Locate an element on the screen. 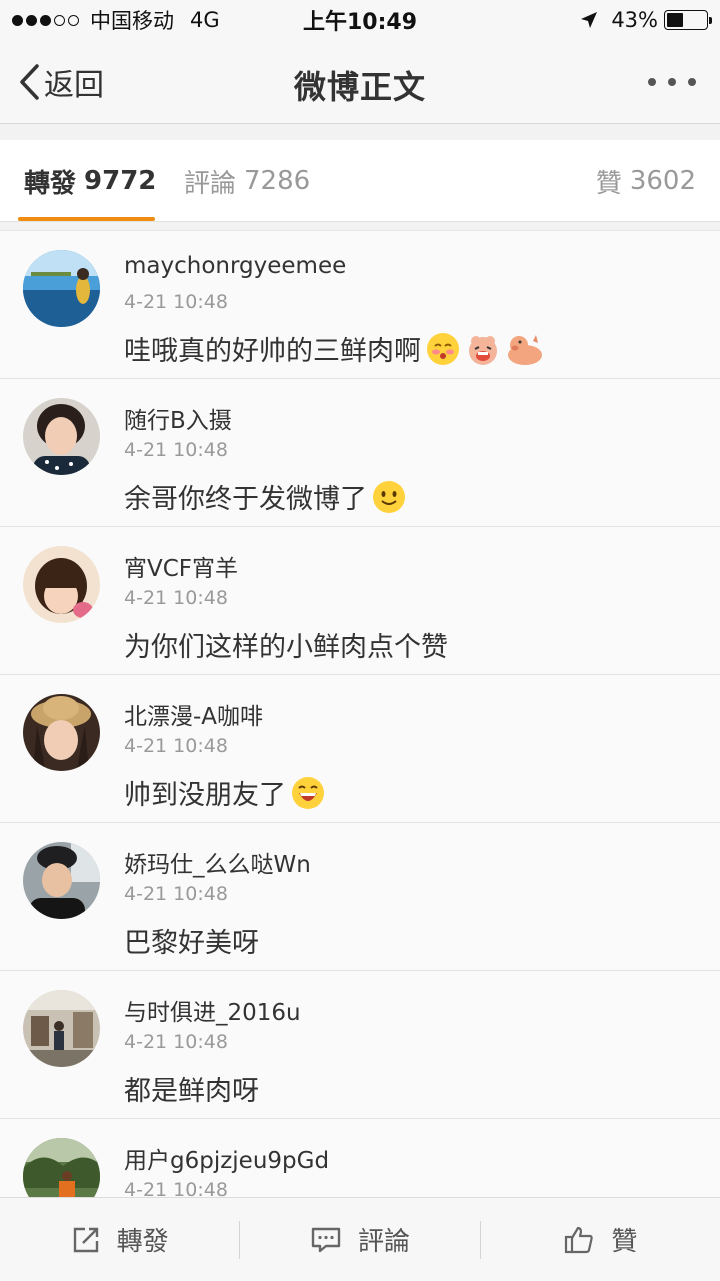 The height and width of the screenshot is (1281, 720). repost-text: 巴黎好美呀 is located at coordinates (191, 940).